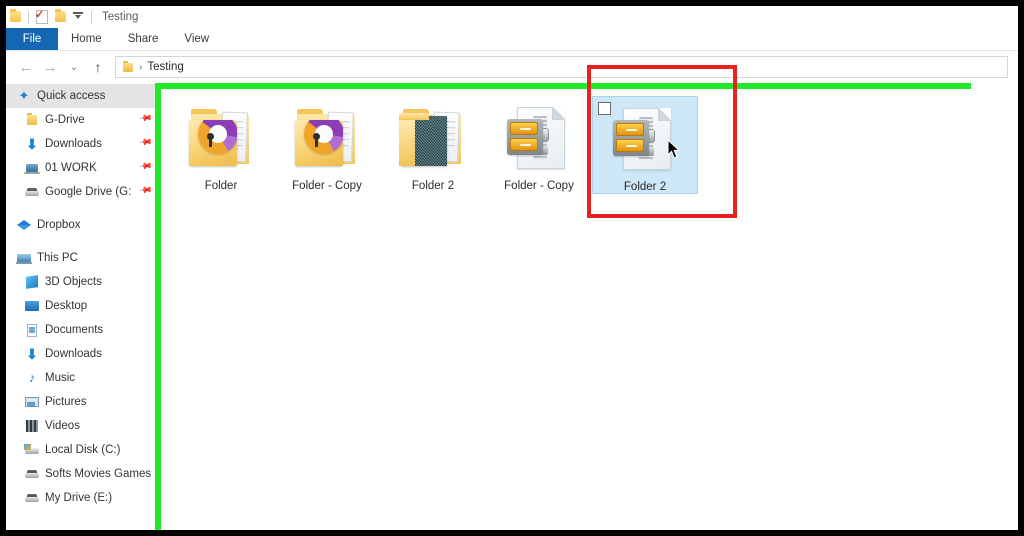  I want to click on sidebar-item-01-work: 01 WORK 📌, so click(82, 168).